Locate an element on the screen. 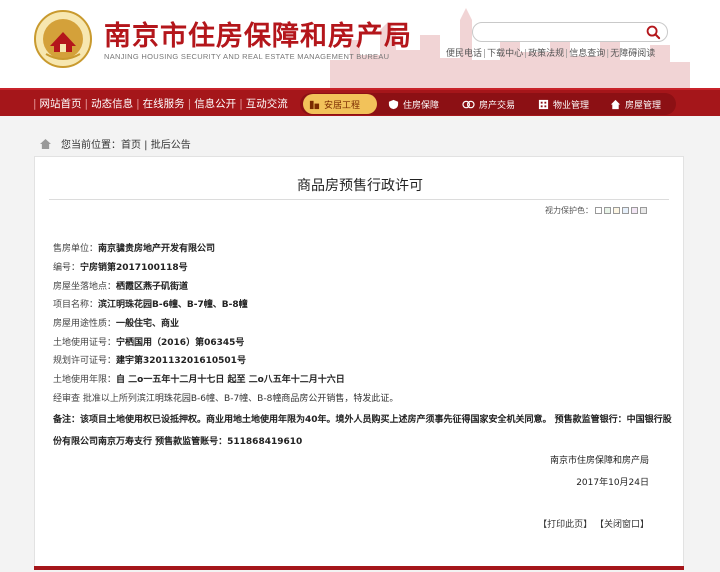 Image resolution: width=720 pixels, height=572 pixels. field-label: 售房单位： is located at coordinates (76, 249).